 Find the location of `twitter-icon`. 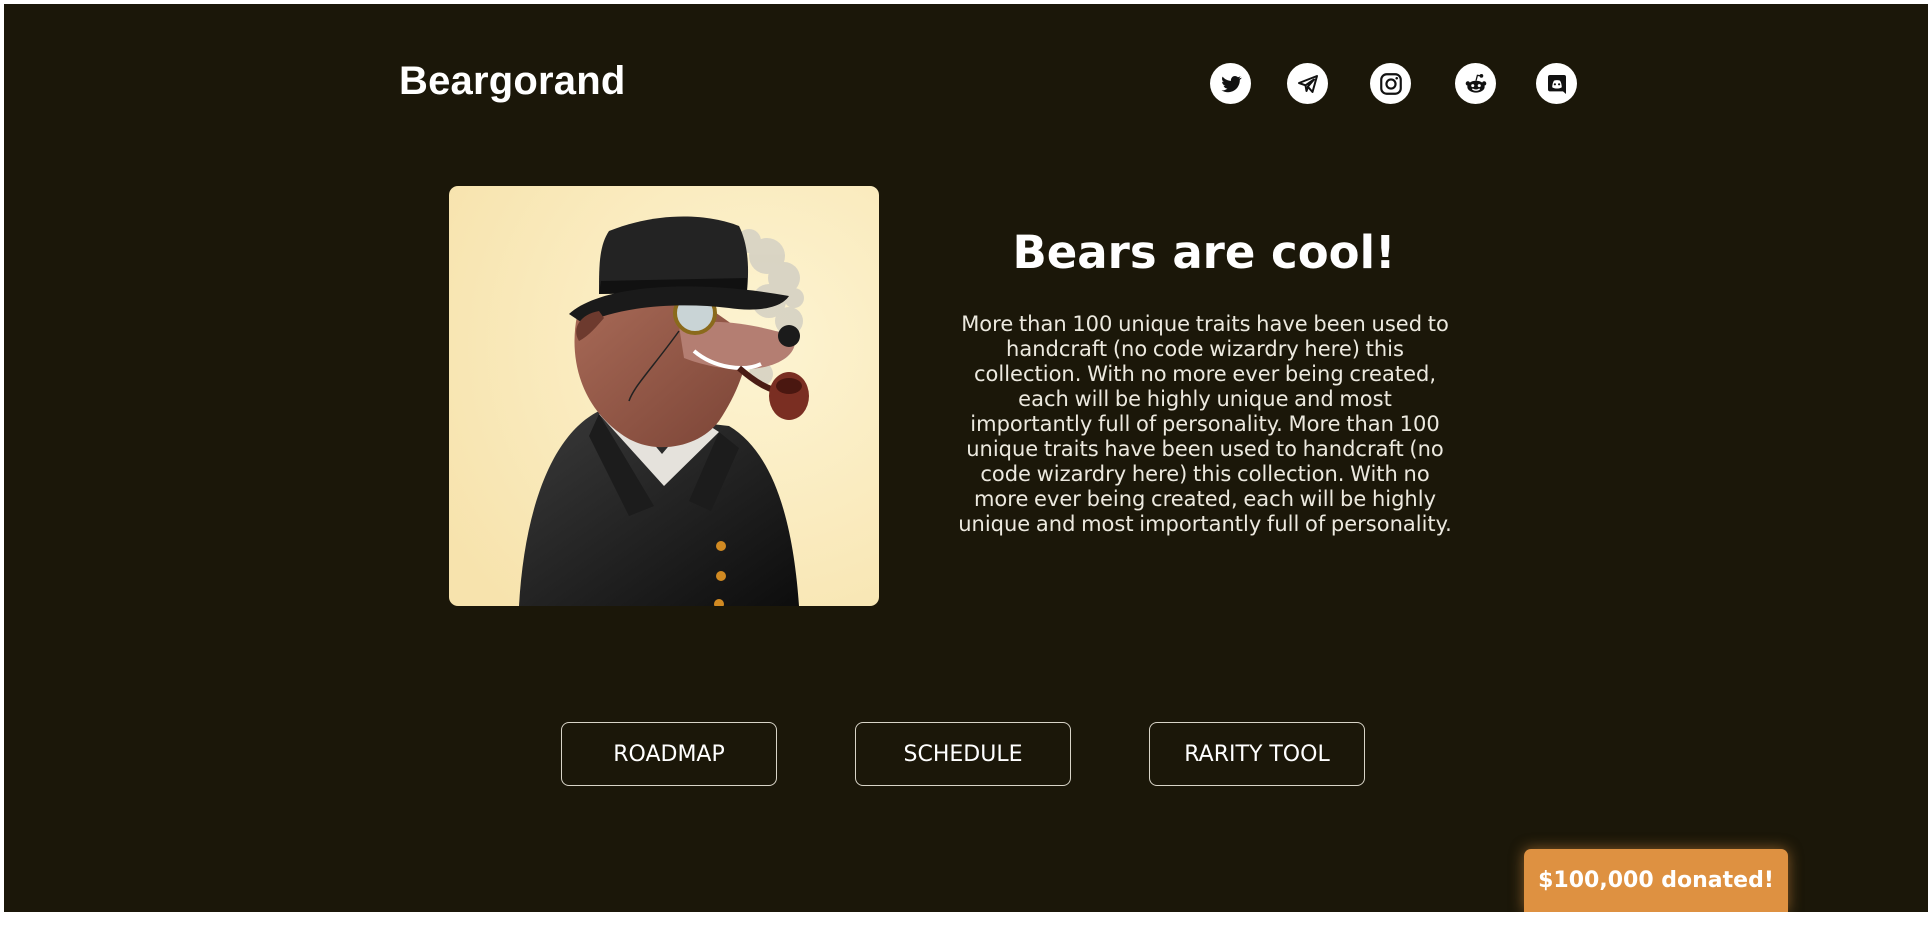

twitter-icon is located at coordinates (1231, 84).